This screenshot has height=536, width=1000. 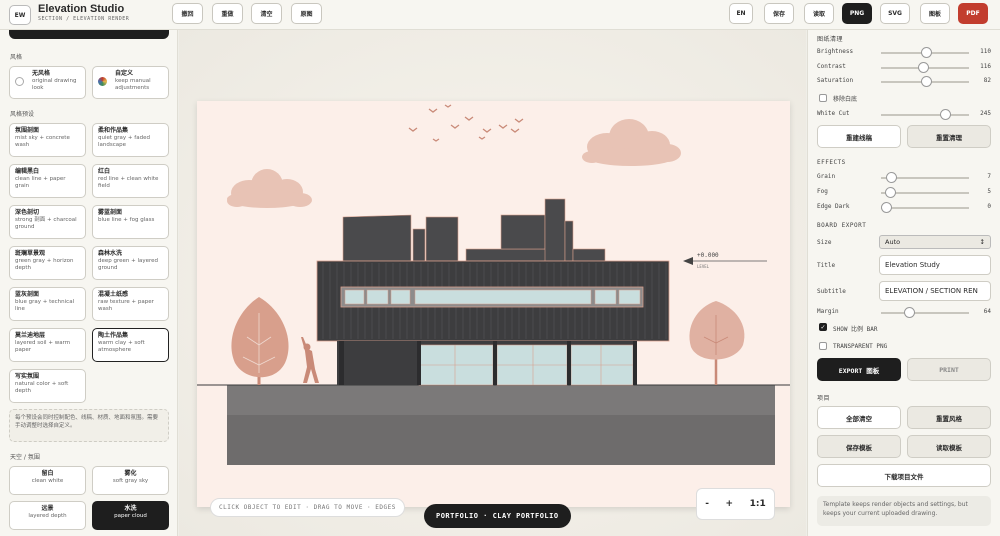 What do you see at coordinates (860, 346) in the screenshot?
I see `transparent-label: TRANSPARENT PNG` at bounding box center [860, 346].